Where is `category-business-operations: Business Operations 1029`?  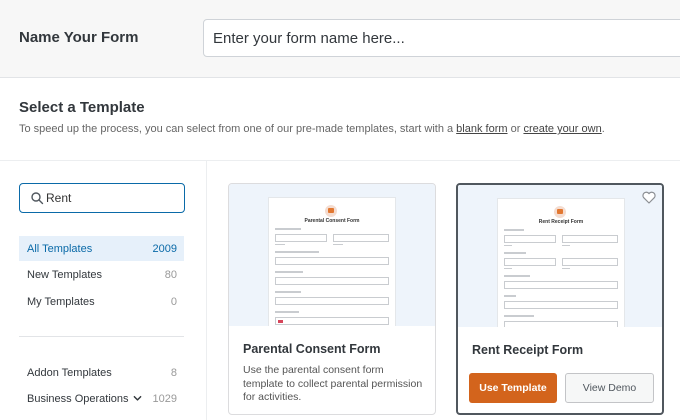
category-business-operations: Business Operations 1029 is located at coordinates (101, 398).